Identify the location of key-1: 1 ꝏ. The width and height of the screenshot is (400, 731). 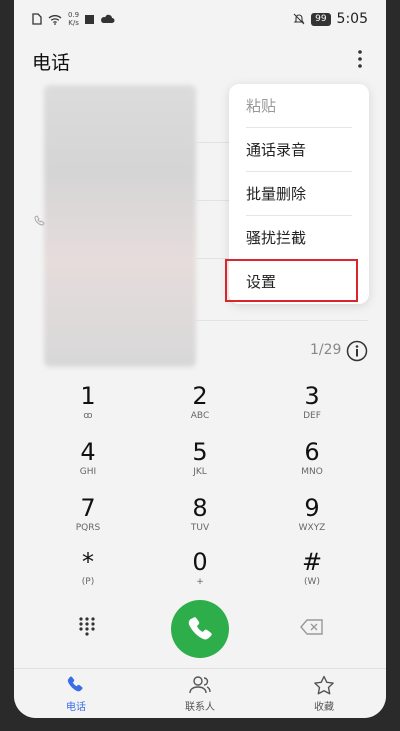
(88, 410).